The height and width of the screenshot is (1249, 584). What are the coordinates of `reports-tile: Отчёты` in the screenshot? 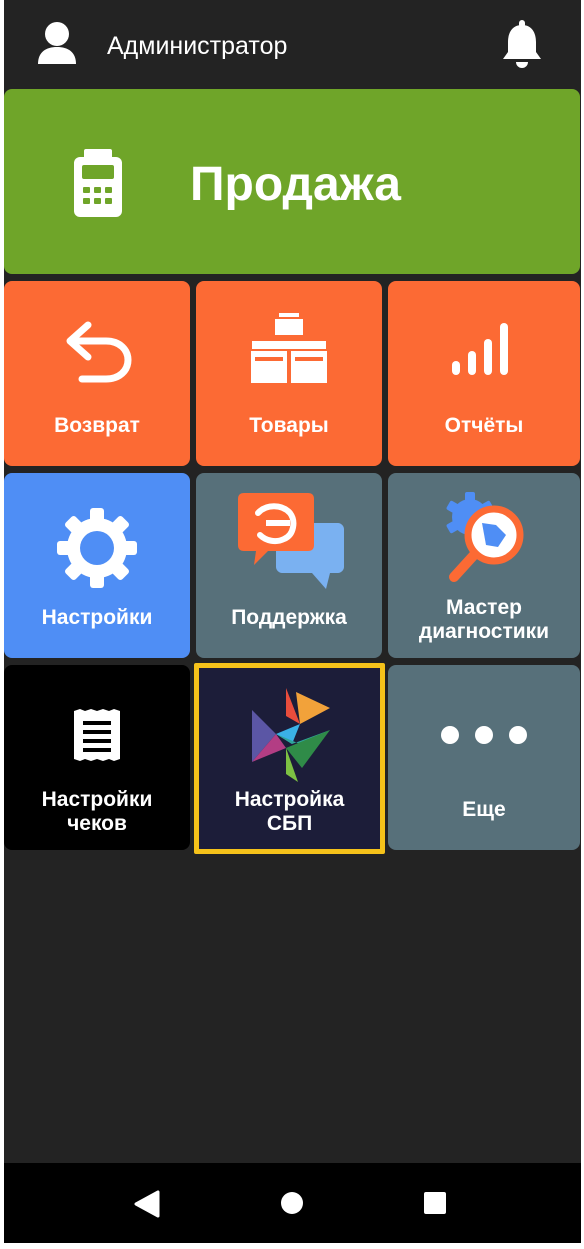 It's located at (484, 373).